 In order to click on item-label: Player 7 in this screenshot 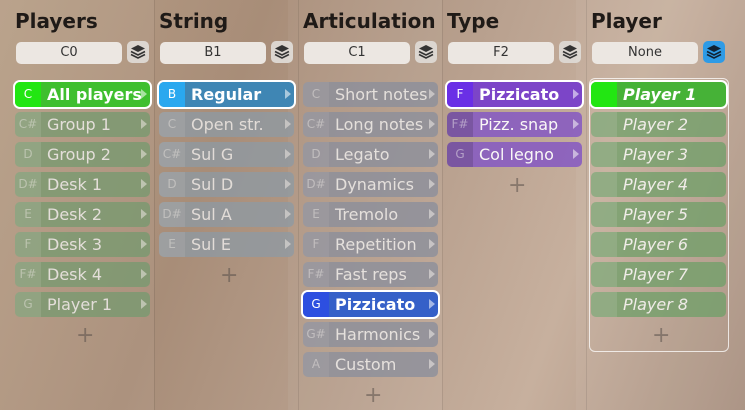, I will do `click(656, 274)`.